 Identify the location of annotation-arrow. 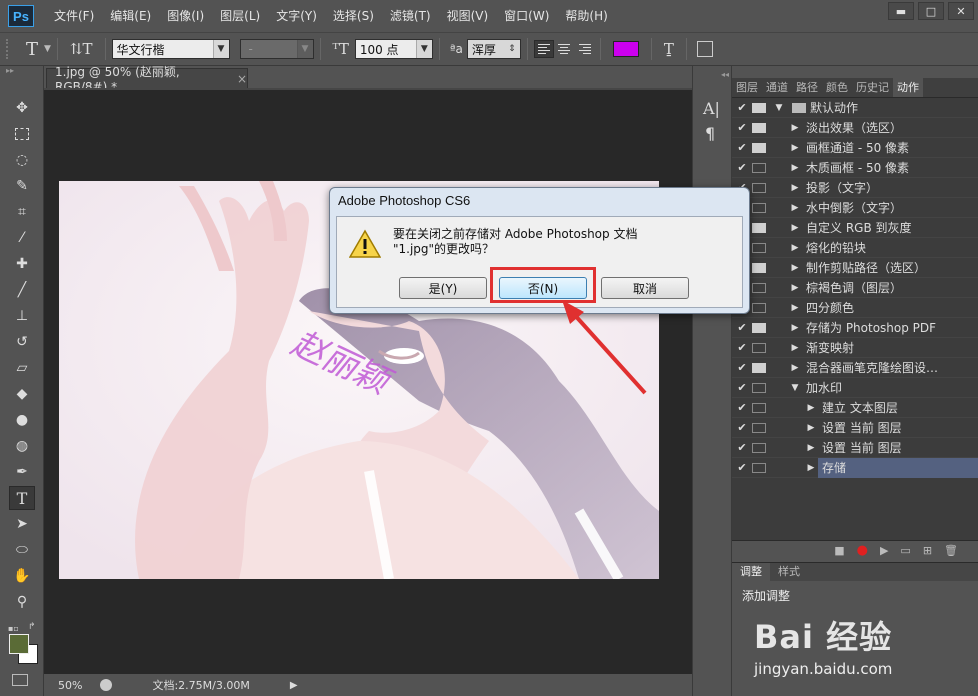
(604, 347).